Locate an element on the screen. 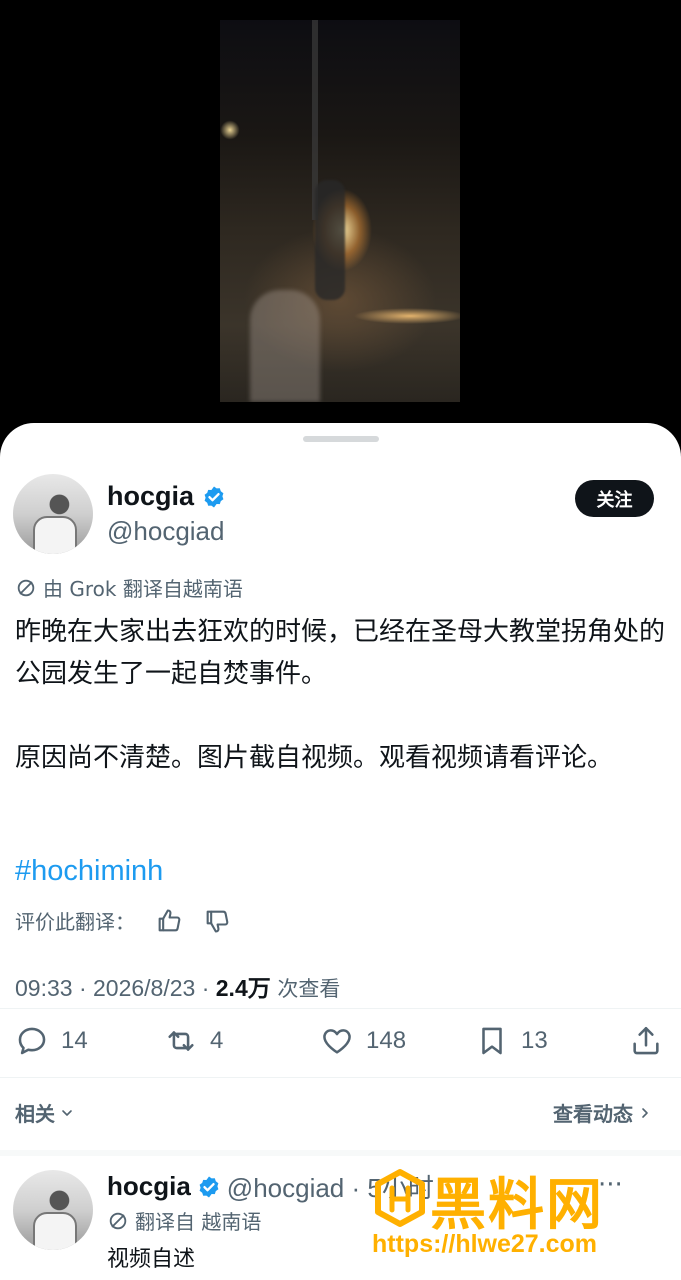 The image size is (681, 1280). tweet-meta: 09:33 · 2026/8/23 · 2.4万 次查看 is located at coordinates (177, 986).